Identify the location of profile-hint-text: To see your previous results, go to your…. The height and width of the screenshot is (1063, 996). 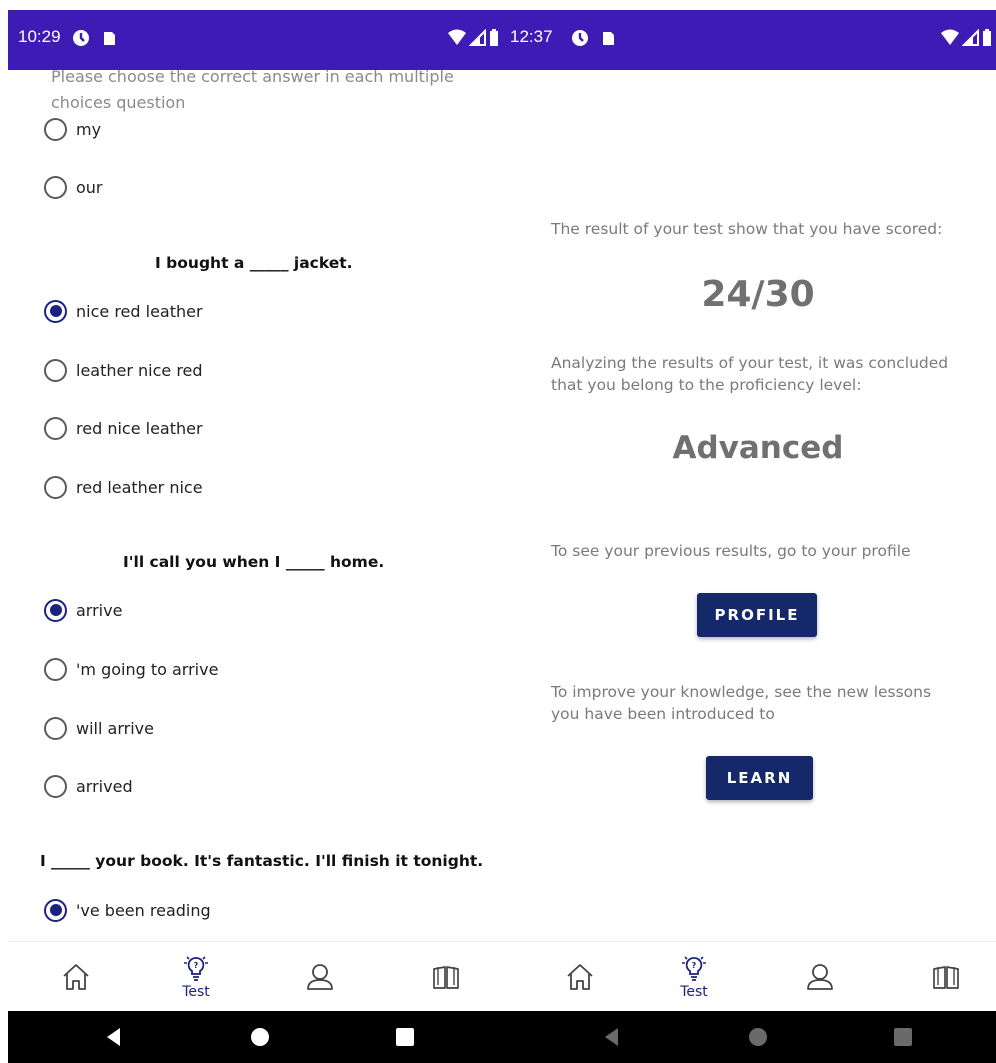
(731, 551).